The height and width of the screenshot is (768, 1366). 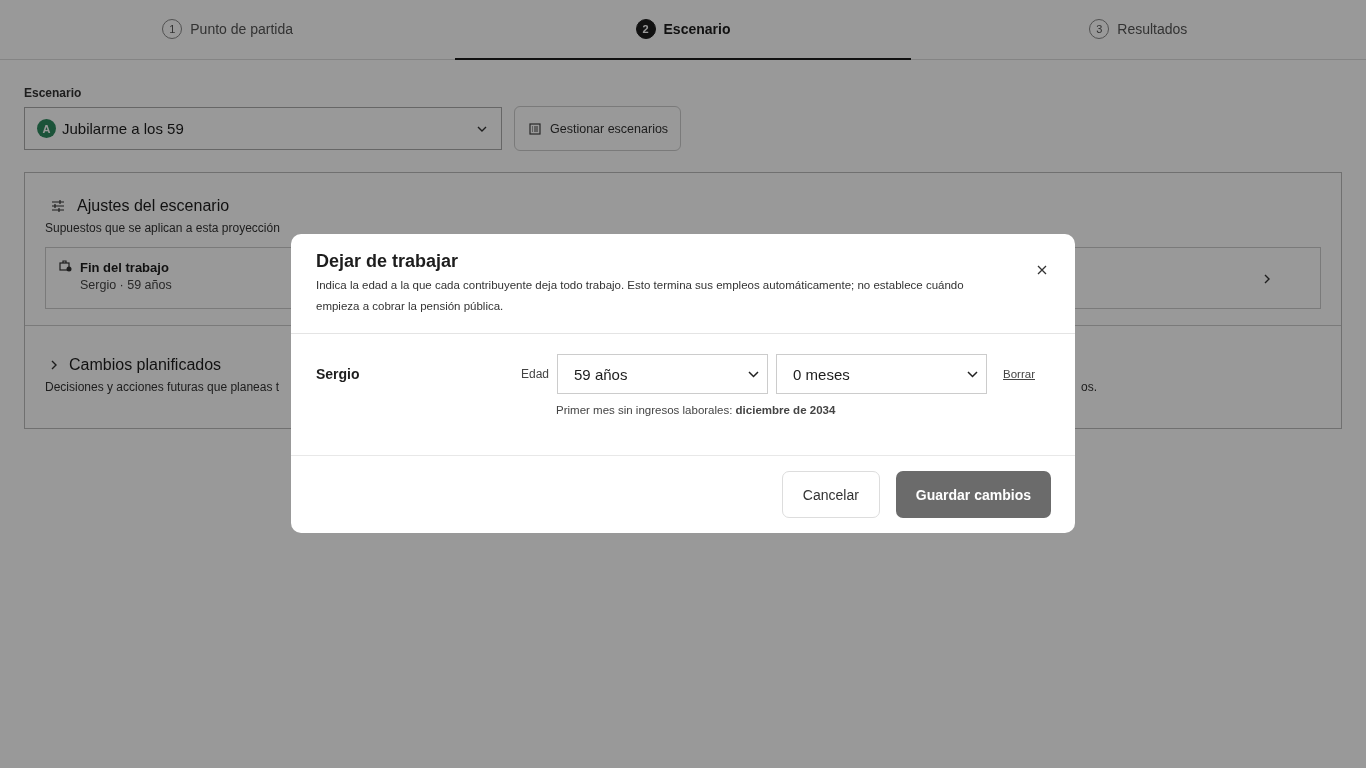 What do you see at coordinates (1089, 387) in the screenshot?
I see `section-description: os.` at bounding box center [1089, 387].